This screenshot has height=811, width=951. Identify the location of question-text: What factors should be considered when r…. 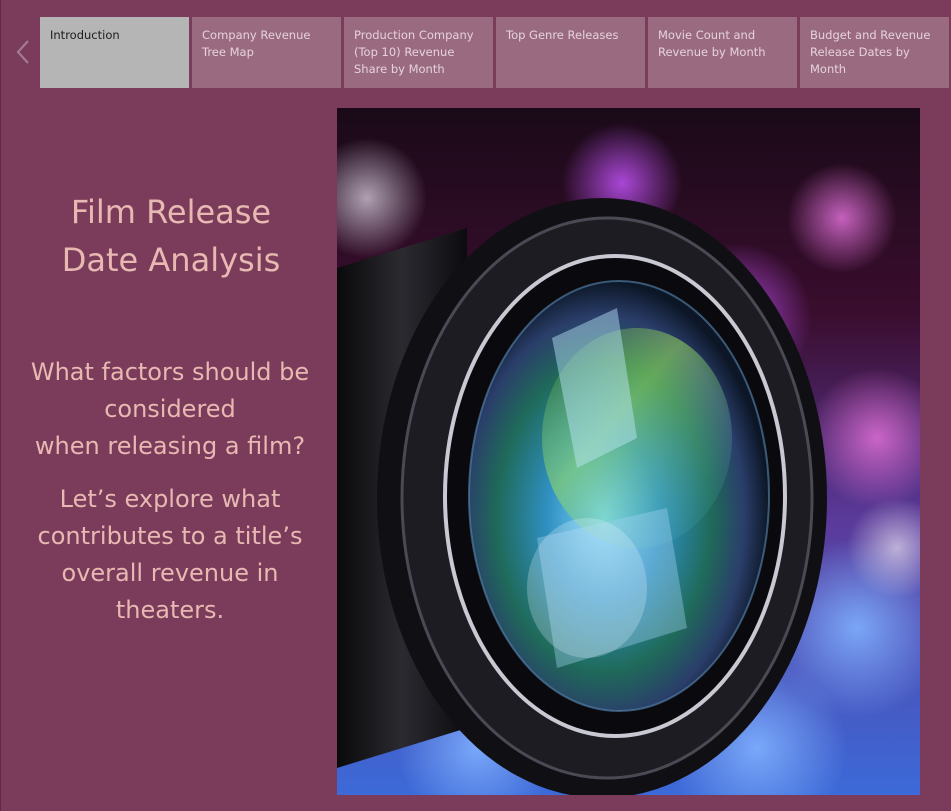
(170, 409).